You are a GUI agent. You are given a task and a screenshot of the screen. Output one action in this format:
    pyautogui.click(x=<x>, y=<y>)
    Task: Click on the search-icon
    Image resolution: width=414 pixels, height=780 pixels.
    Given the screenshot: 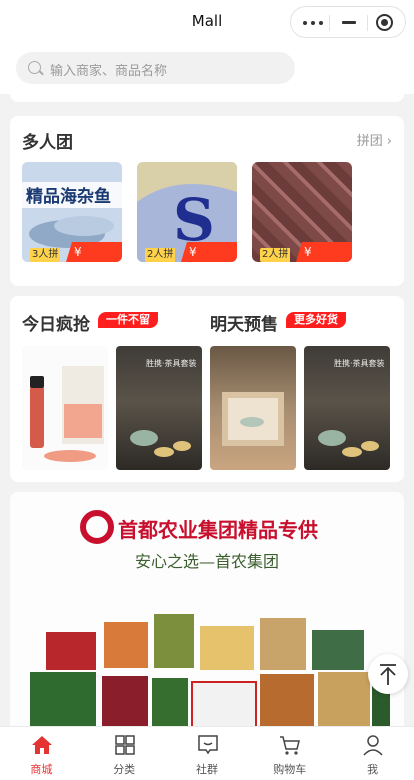 What is the action you would take?
    pyautogui.click(x=34, y=67)
    